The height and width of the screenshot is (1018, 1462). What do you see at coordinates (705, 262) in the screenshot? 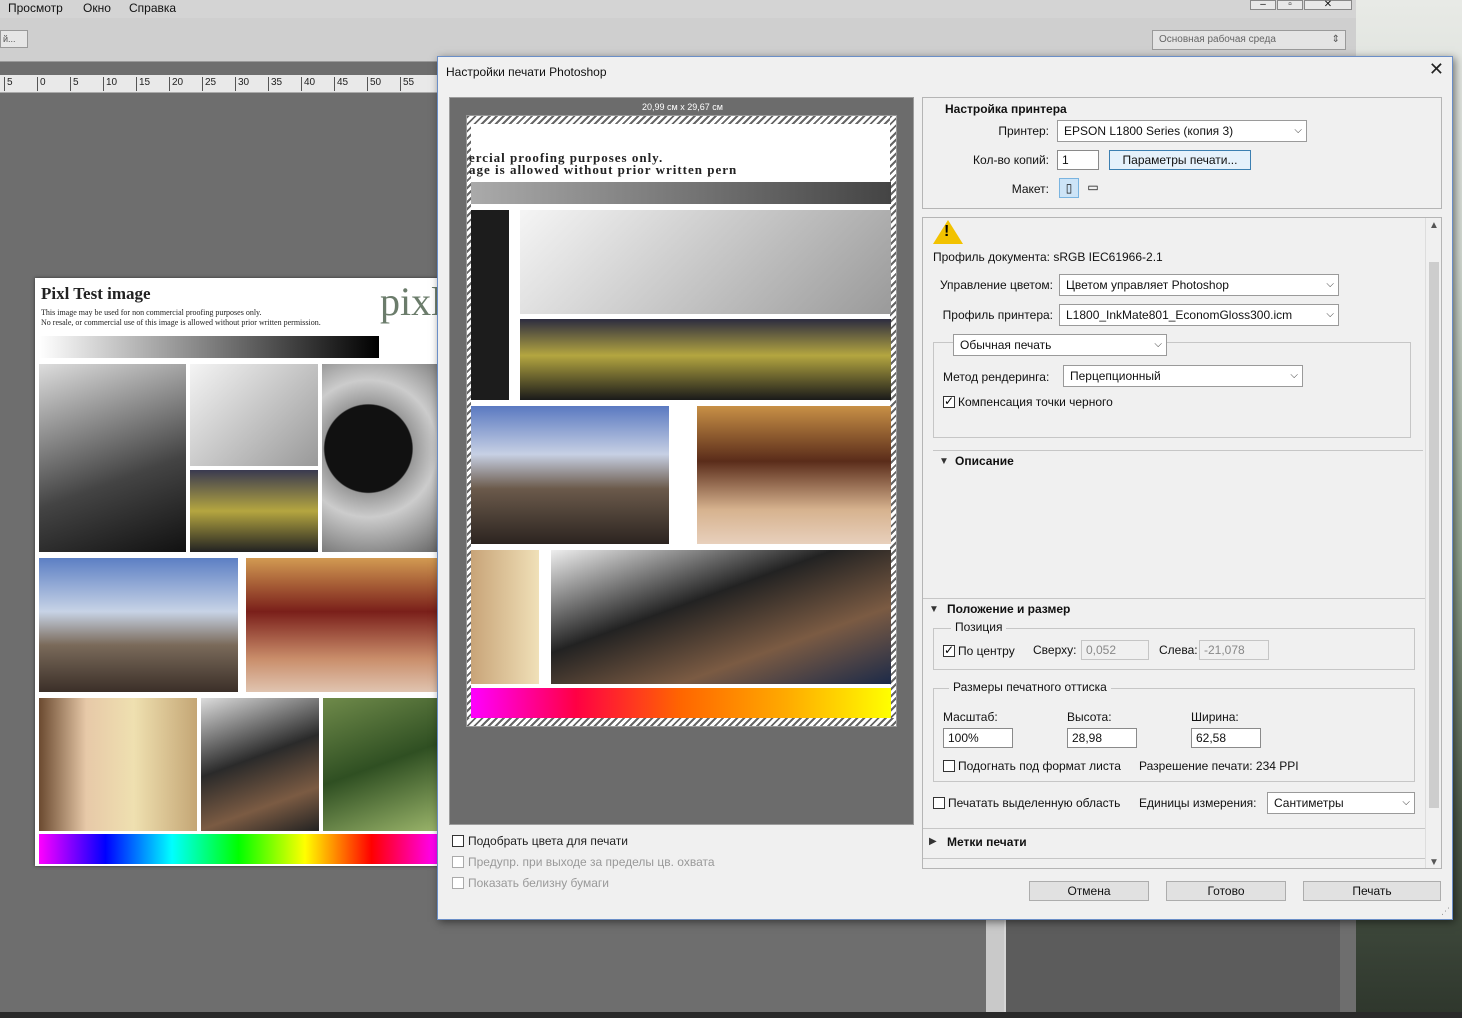
I see `preview-photo-cutlery` at bounding box center [705, 262].